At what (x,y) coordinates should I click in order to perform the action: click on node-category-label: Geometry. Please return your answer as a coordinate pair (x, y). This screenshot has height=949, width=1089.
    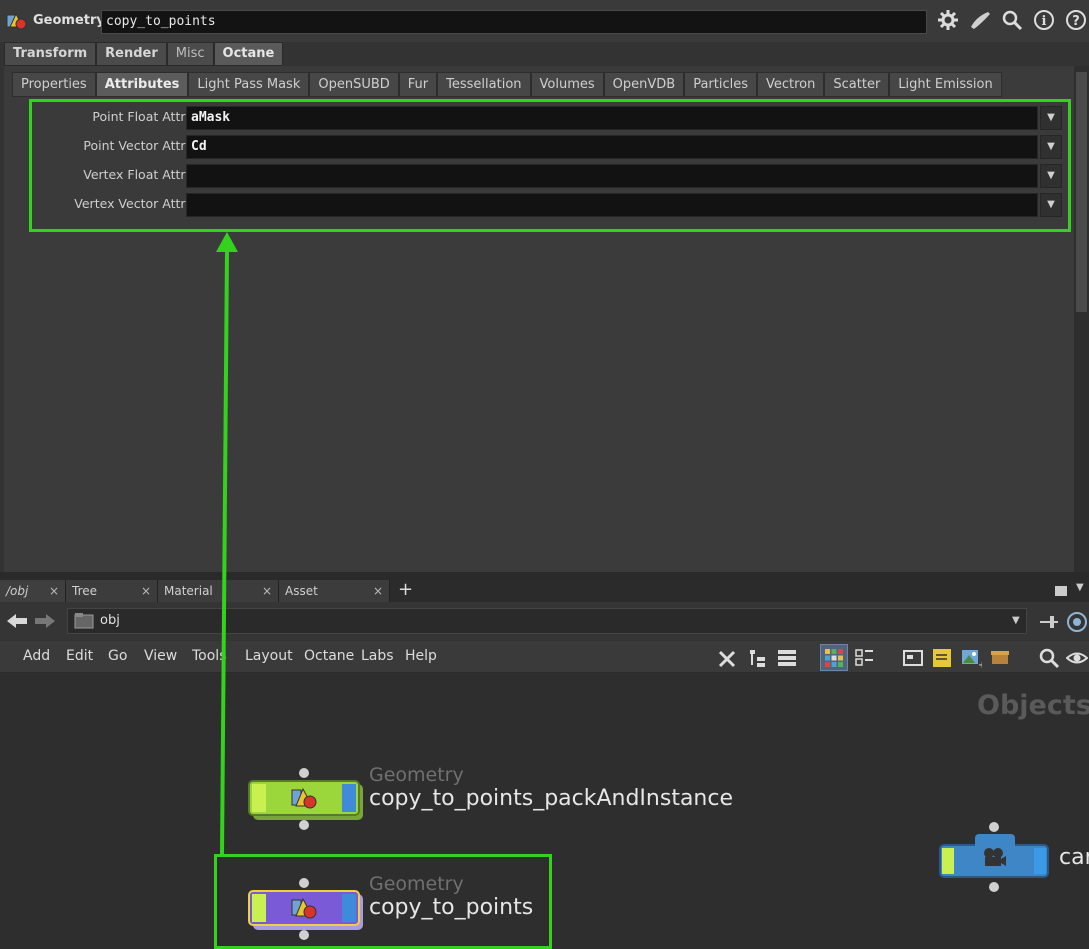
    Looking at the image, I should click on (416, 775).